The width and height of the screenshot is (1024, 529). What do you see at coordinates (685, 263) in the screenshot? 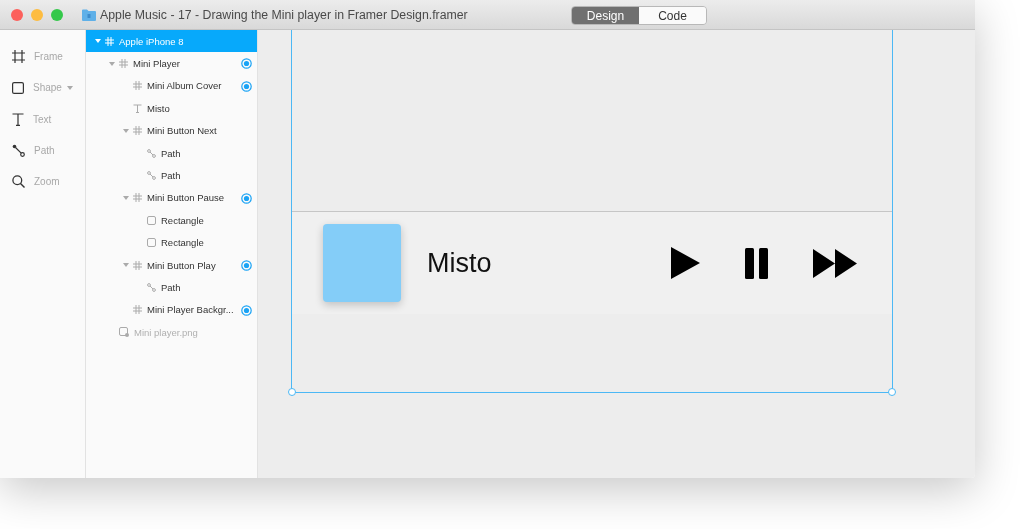
I see `play-icon` at bounding box center [685, 263].